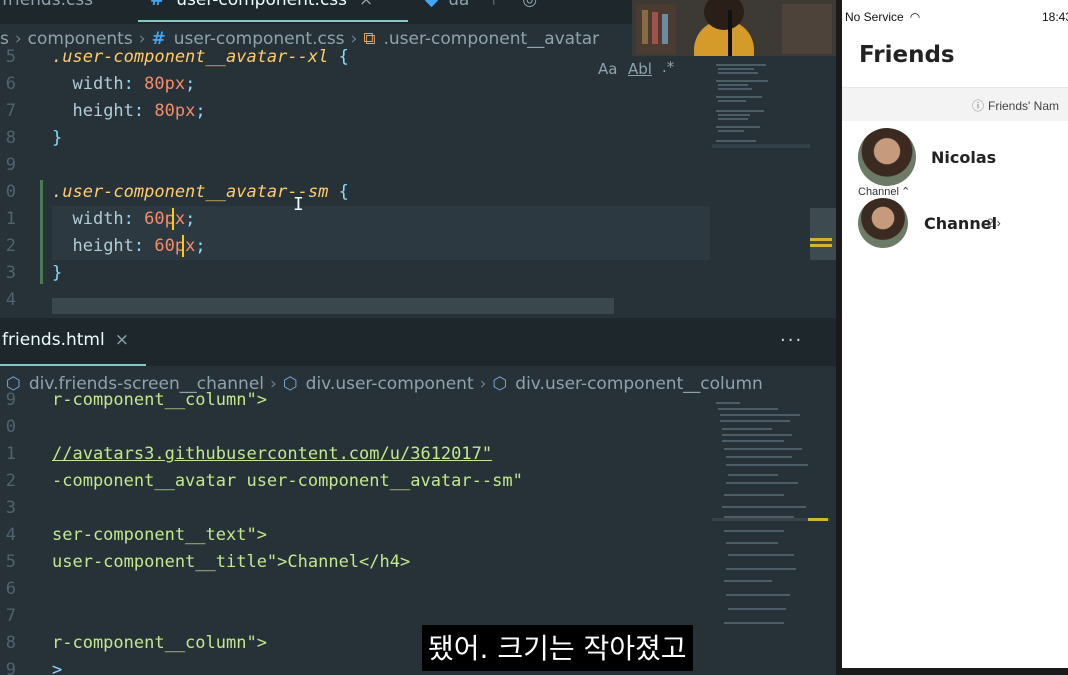 This screenshot has height=675, width=1068. I want to click on breadcrumb-item: s, so click(4, 39).